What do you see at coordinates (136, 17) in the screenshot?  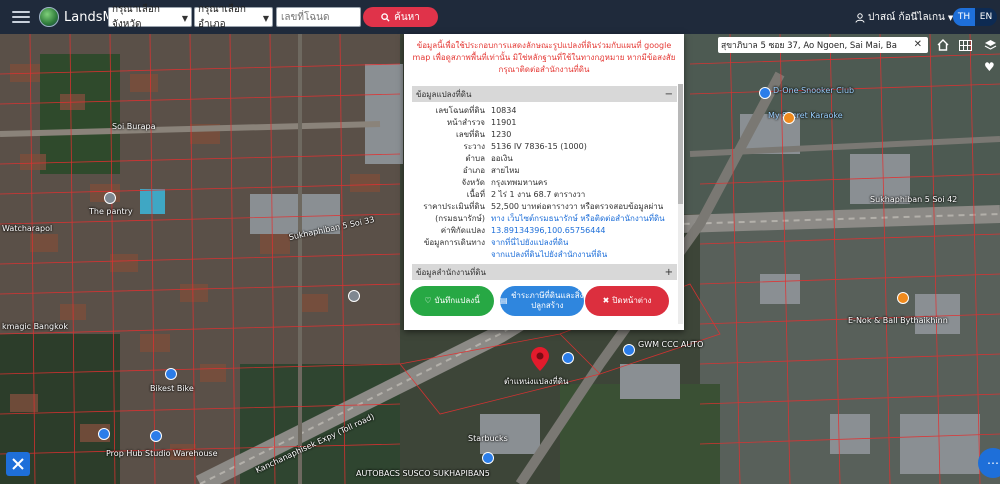 I see `province-select-value: กรุณาเลือกจังหวัด` at bounding box center [136, 17].